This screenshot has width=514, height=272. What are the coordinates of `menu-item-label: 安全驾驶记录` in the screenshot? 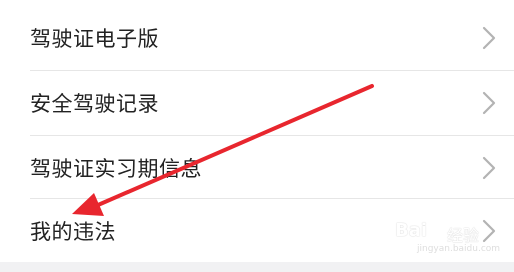 It's located at (94, 103).